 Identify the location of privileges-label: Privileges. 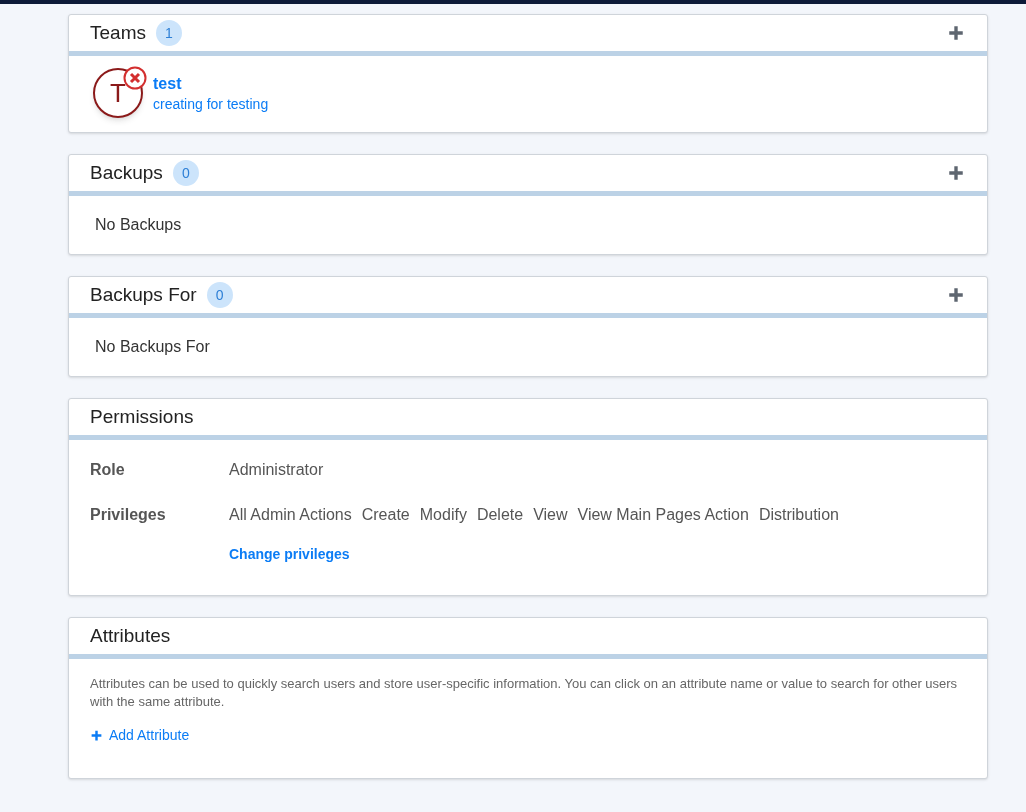
(128, 515).